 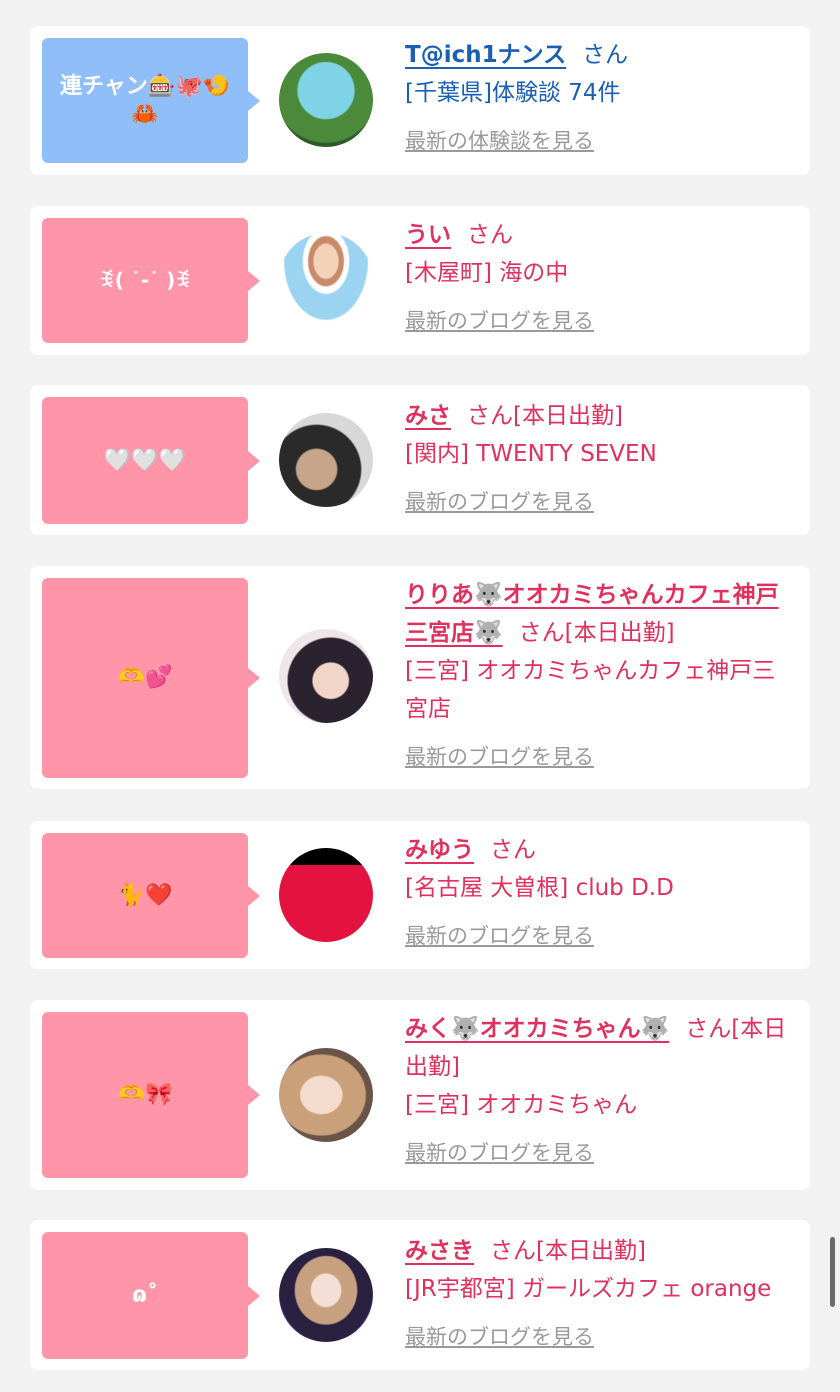 What do you see at coordinates (439, 850) in the screenshot?
I see `user-name-link: みゆう` at bounding box center [439, 850].